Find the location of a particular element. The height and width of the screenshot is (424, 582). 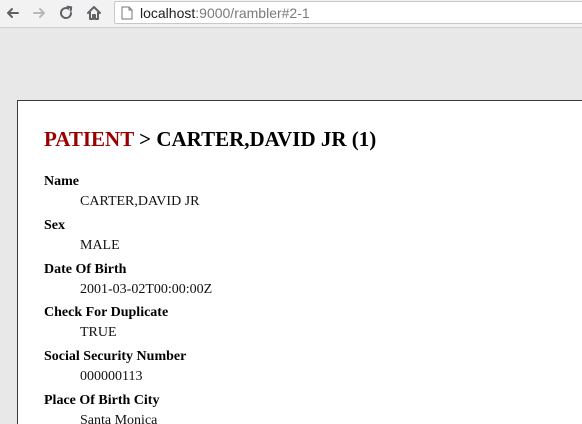

field-check-for-duplicate: Check For Duplicate TRUE is located at coordinates (128, 326).